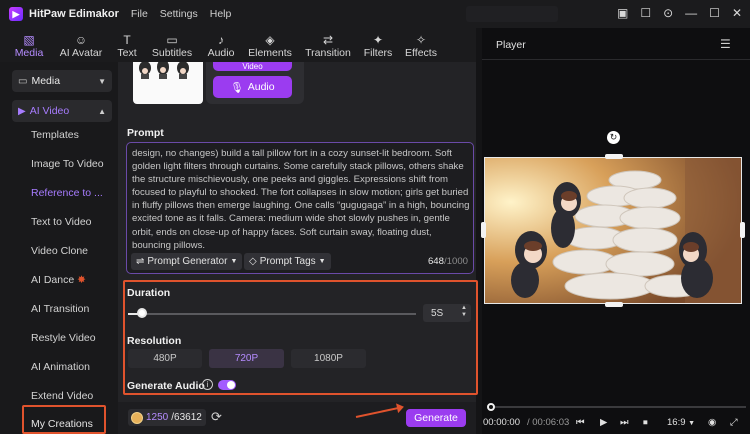 The image size is (750, 434). What do you see at coordinates (207, 384) in the screenshot?
I see `info-icon: i` at bounding box center [207, 384].